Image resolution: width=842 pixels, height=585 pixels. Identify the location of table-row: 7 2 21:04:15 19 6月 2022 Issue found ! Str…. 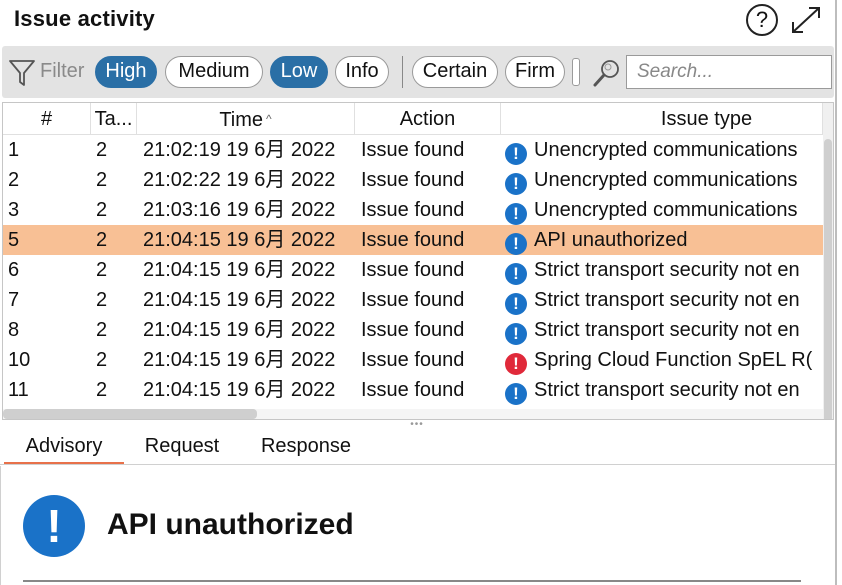
(413, 300).